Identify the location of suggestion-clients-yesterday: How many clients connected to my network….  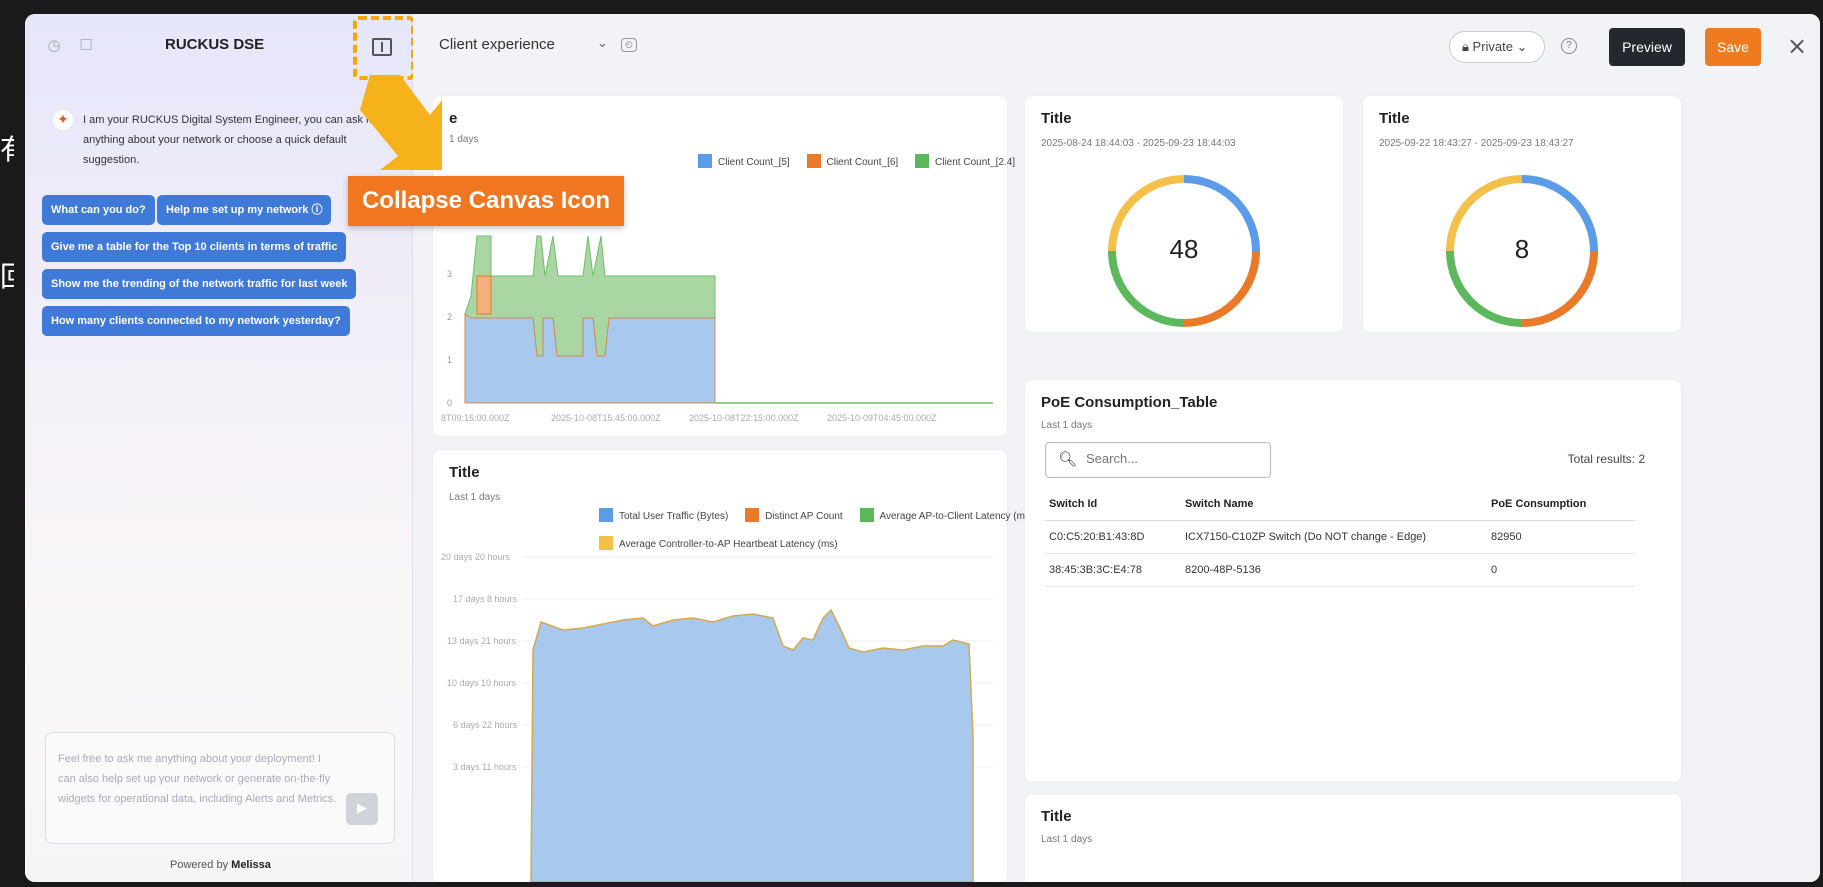
(196, 321).